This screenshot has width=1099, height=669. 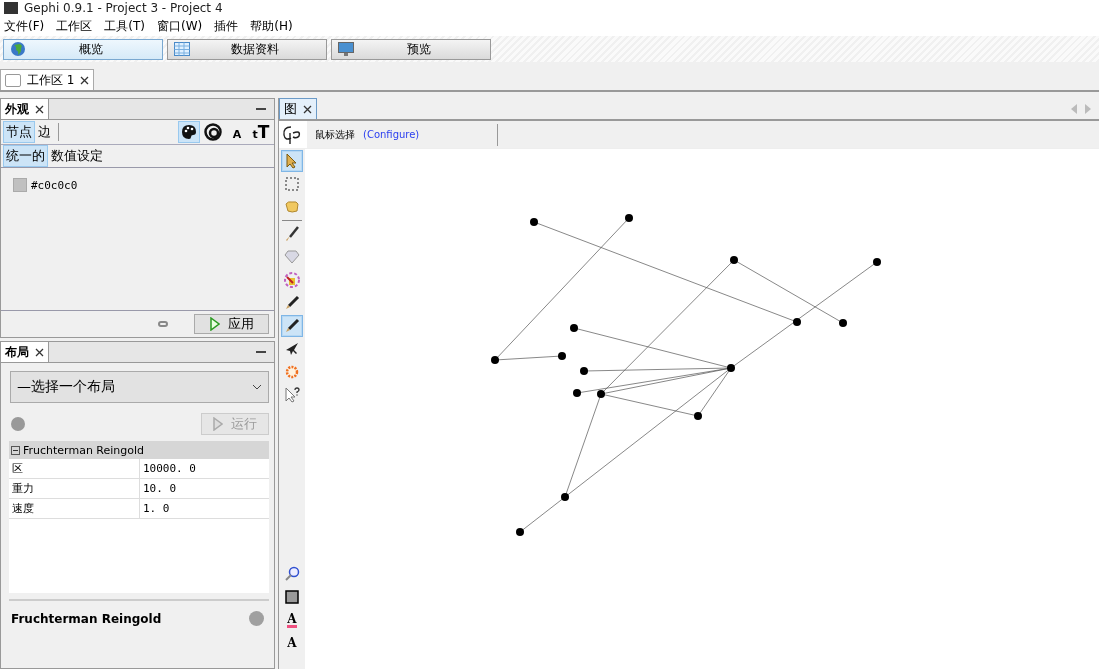 What do you see at coordinates (18, 49) in the screenshot?
I see `globe-icon` at bounding box center [18, 49].